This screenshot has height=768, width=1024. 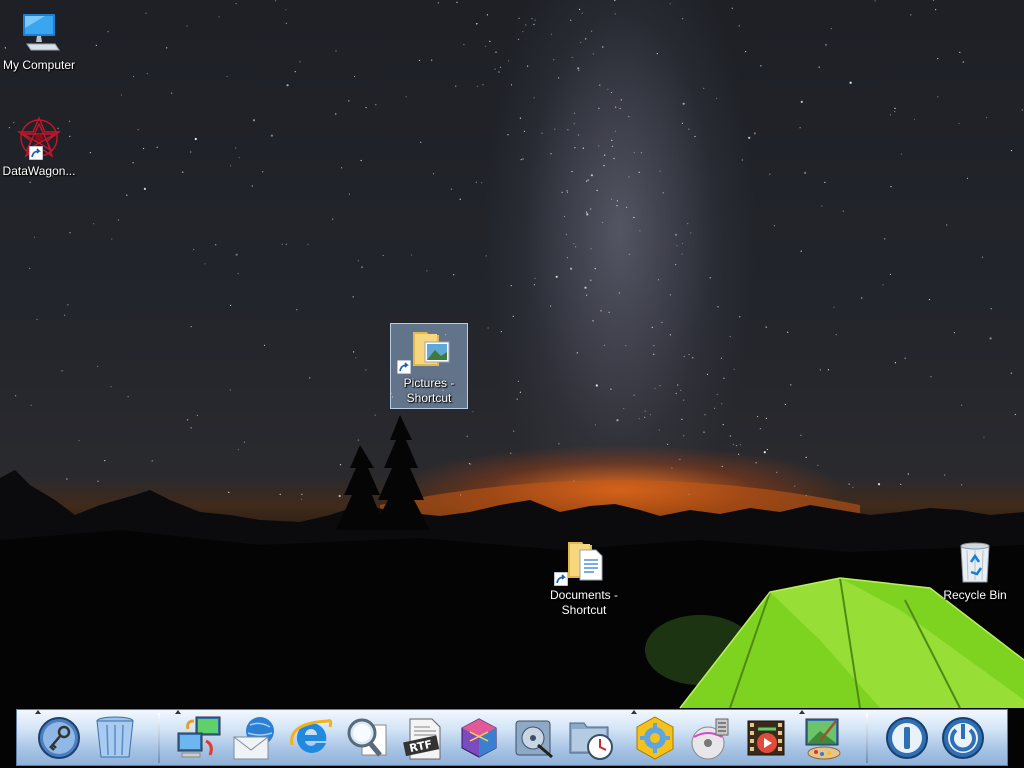 I want to click on power-icon, so click(x=963, y=738).